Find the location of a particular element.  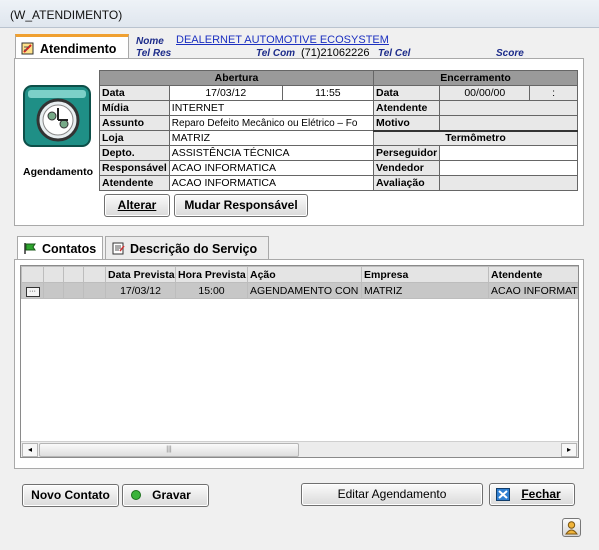

avaliacao-field is located at coordinates (508, 183).